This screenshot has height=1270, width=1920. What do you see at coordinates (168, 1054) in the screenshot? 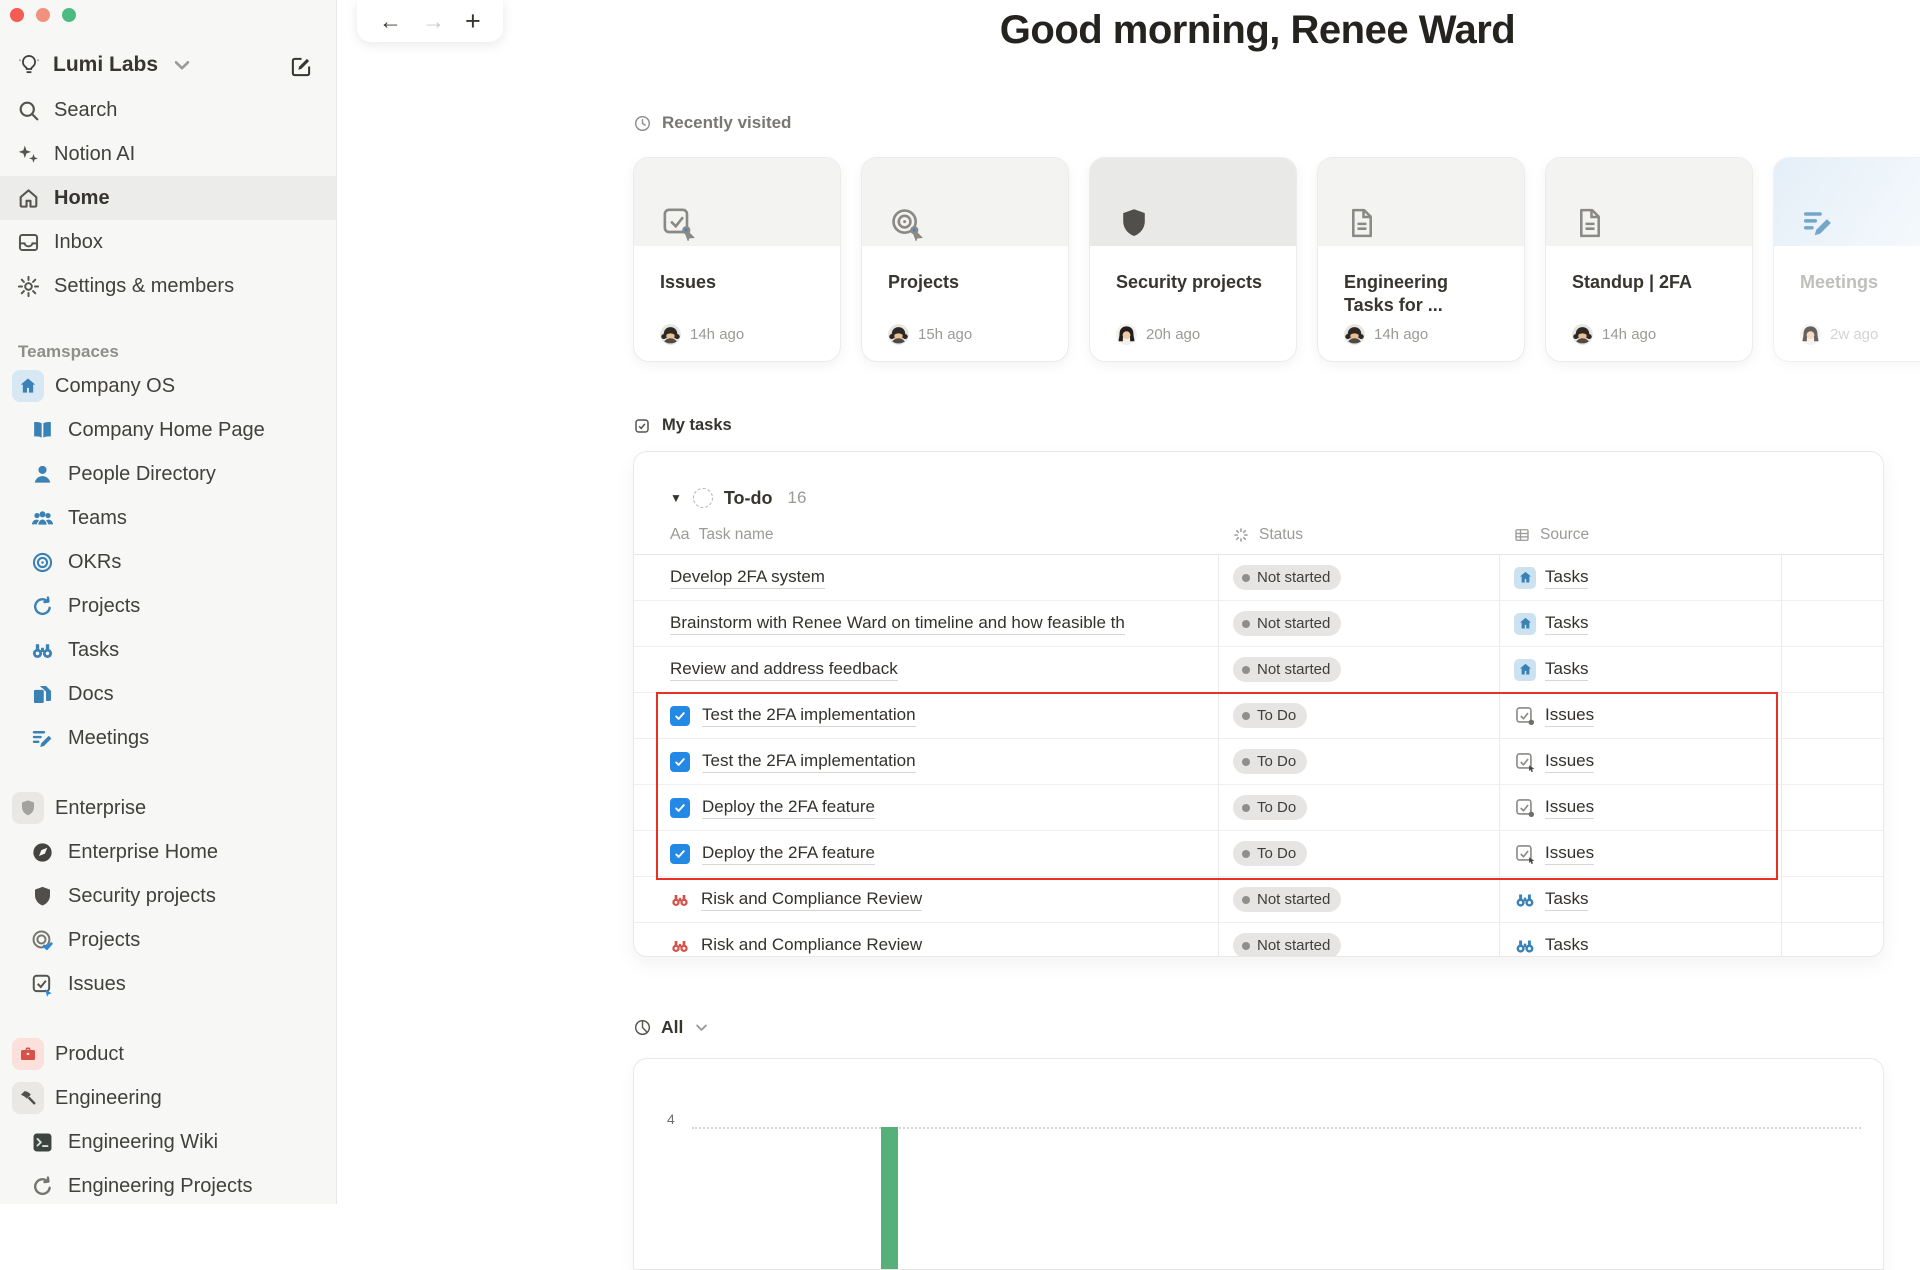
I see `sidebar-item-product: Product` at bounding box center [168, 1054].